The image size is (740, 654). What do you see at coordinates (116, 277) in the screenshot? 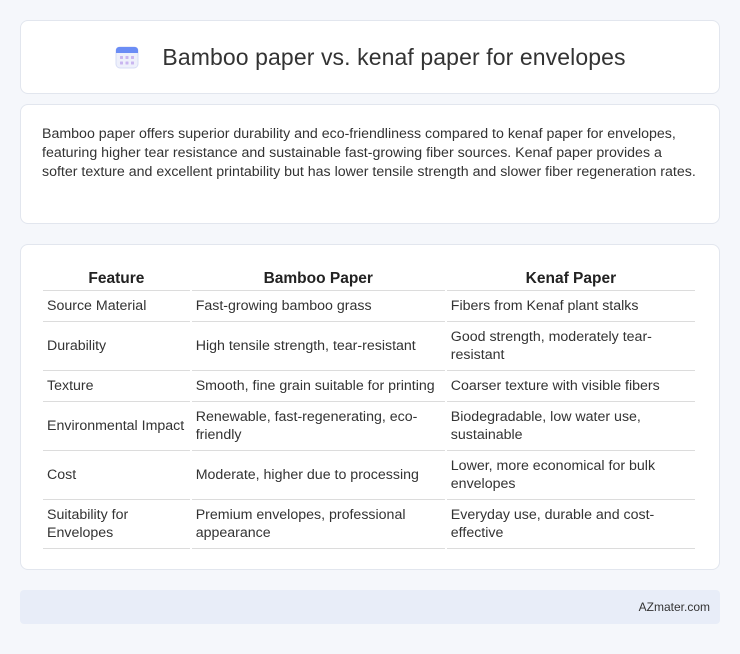
I see `column-header-feature: Feature` at bounding box center [116, 277].